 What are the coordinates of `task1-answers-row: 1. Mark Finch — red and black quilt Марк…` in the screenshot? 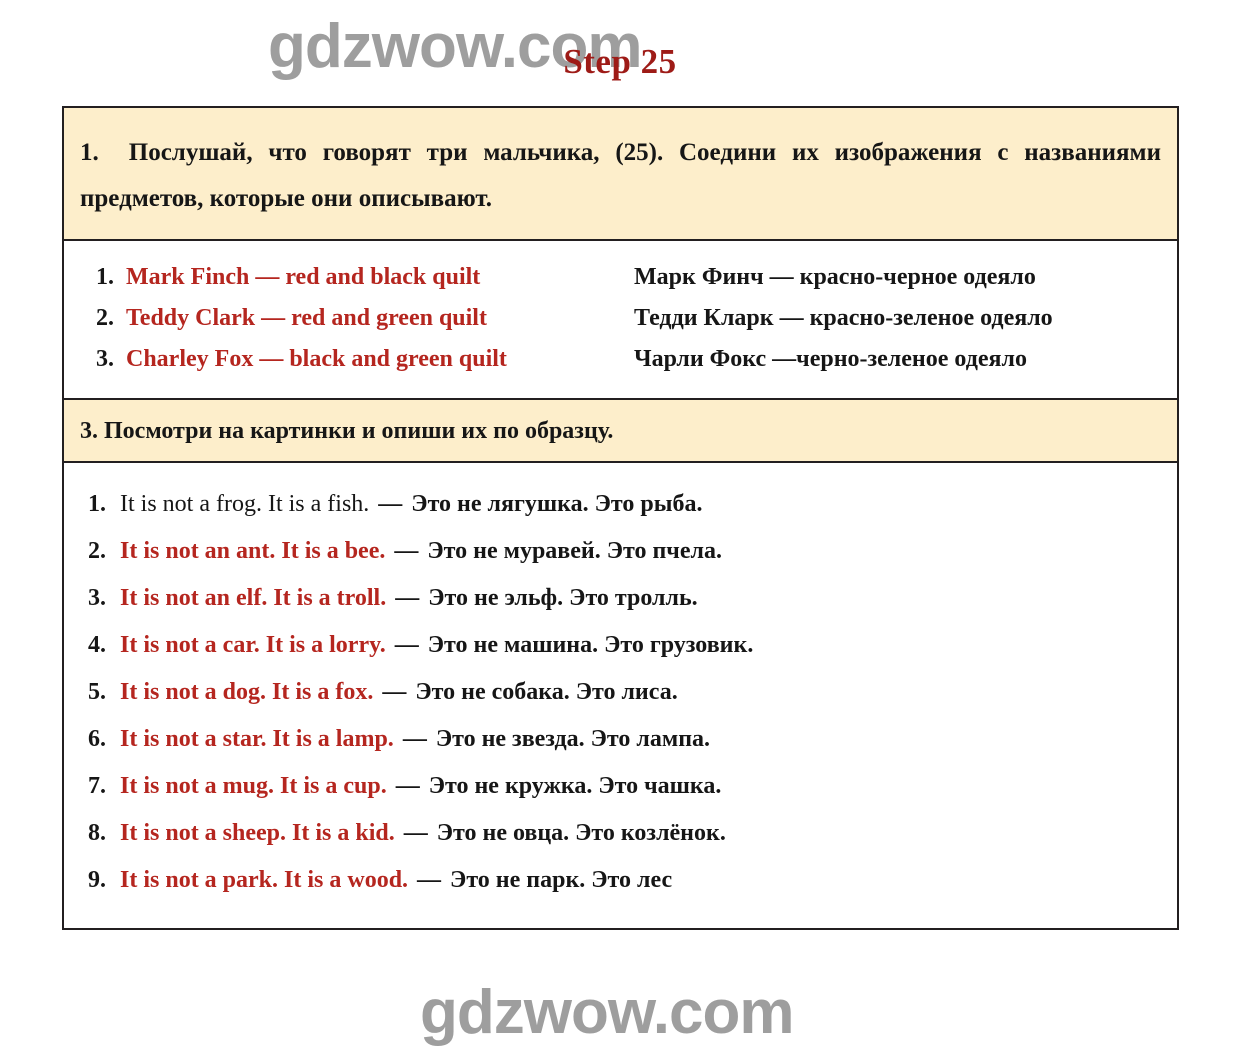 It's located at (620, 320).